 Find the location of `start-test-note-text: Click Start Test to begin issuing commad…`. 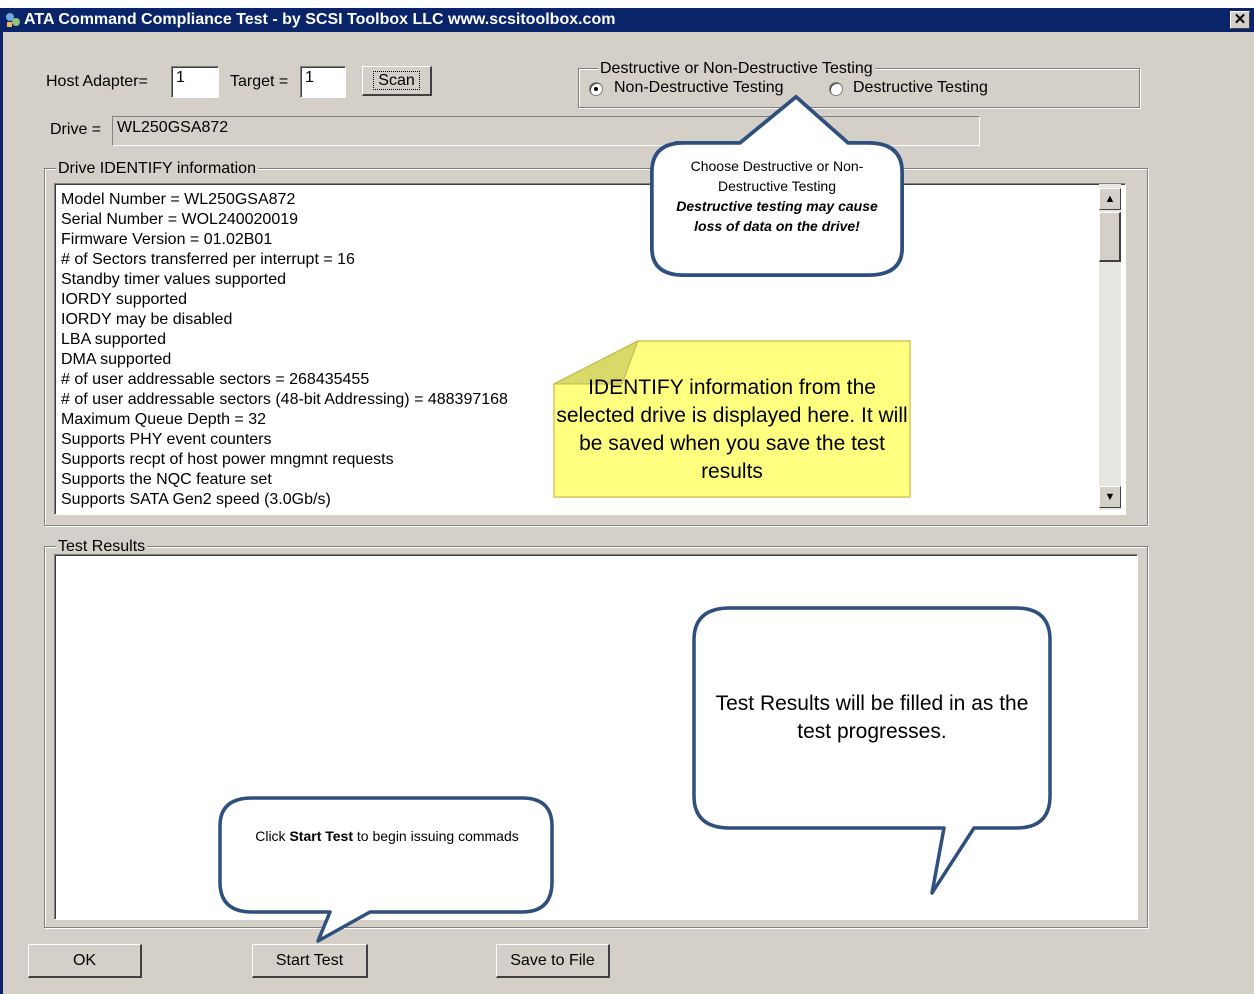

start-test-note-text: Click Start Test to begin issuing commad… is located at coordinates (387, 836).